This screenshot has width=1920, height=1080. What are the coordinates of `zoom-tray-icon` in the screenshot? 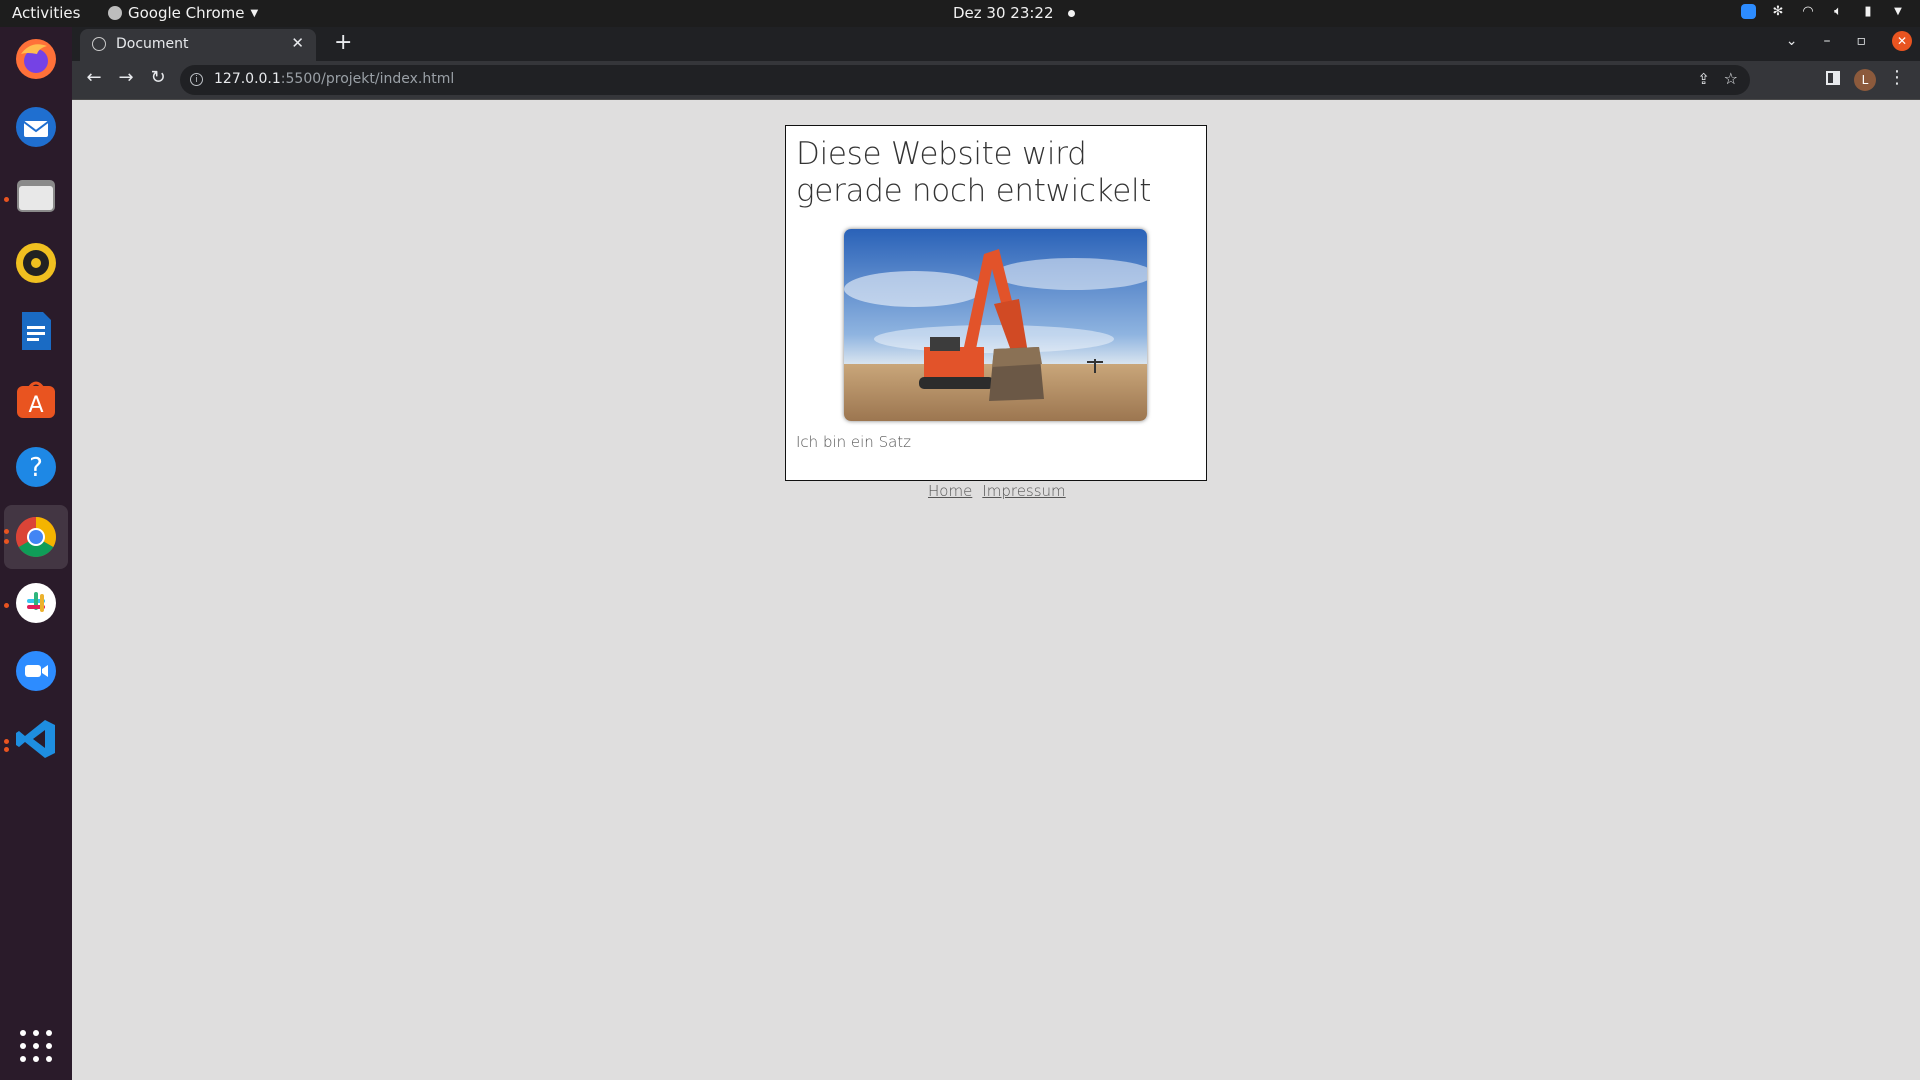 It's located at (1748, 11).